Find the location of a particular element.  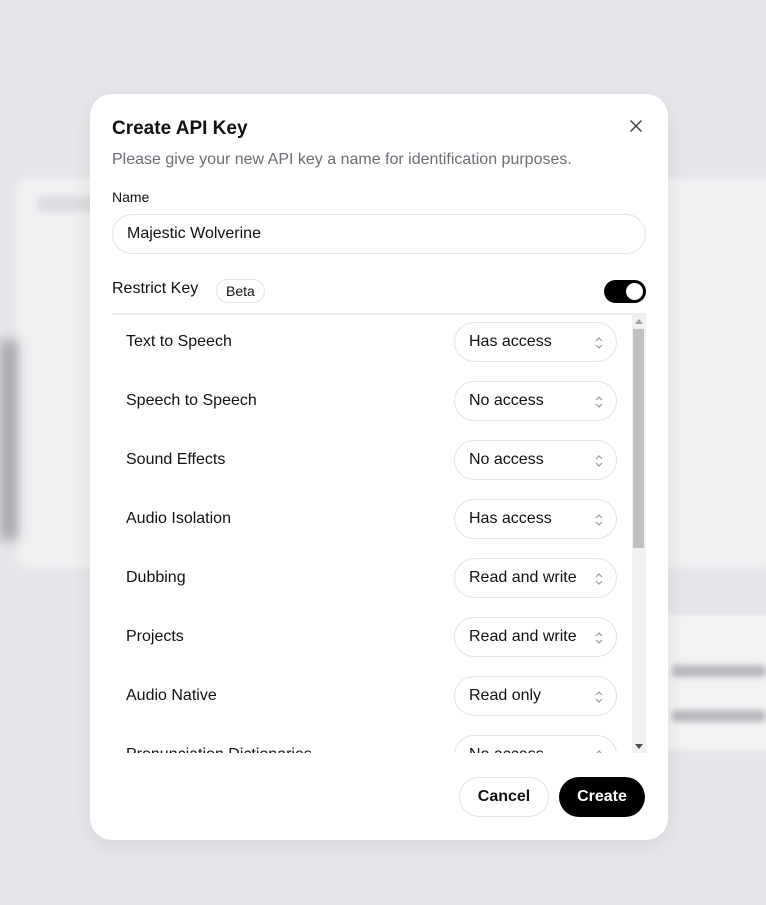

beta-badge: Beta is located at coordinates (240, 291).